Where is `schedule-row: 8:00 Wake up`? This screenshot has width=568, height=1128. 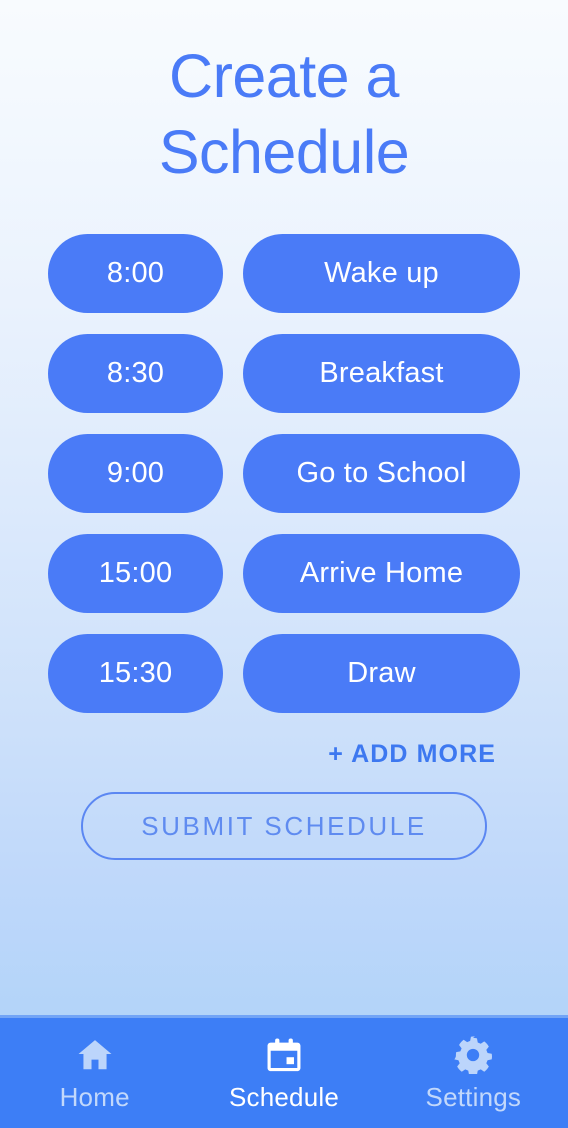 schedule-row: 8:00 Wake up is located at coordinates (284, 273).